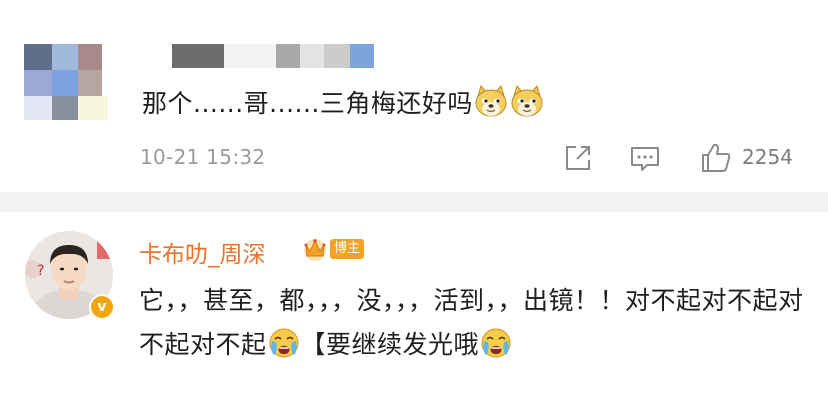 The width and height of the screenshot is (828, 403). I want to click on verified-badge-label: v, so click(102, 307).